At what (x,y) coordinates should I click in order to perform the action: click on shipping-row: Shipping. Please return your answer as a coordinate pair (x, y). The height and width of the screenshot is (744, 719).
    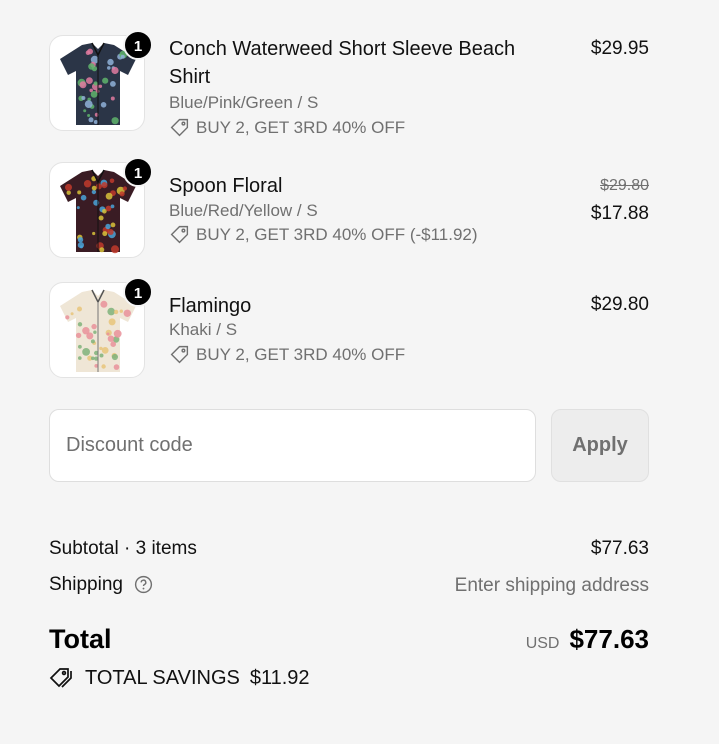
    Looking at the image, I should click on (101, 585).